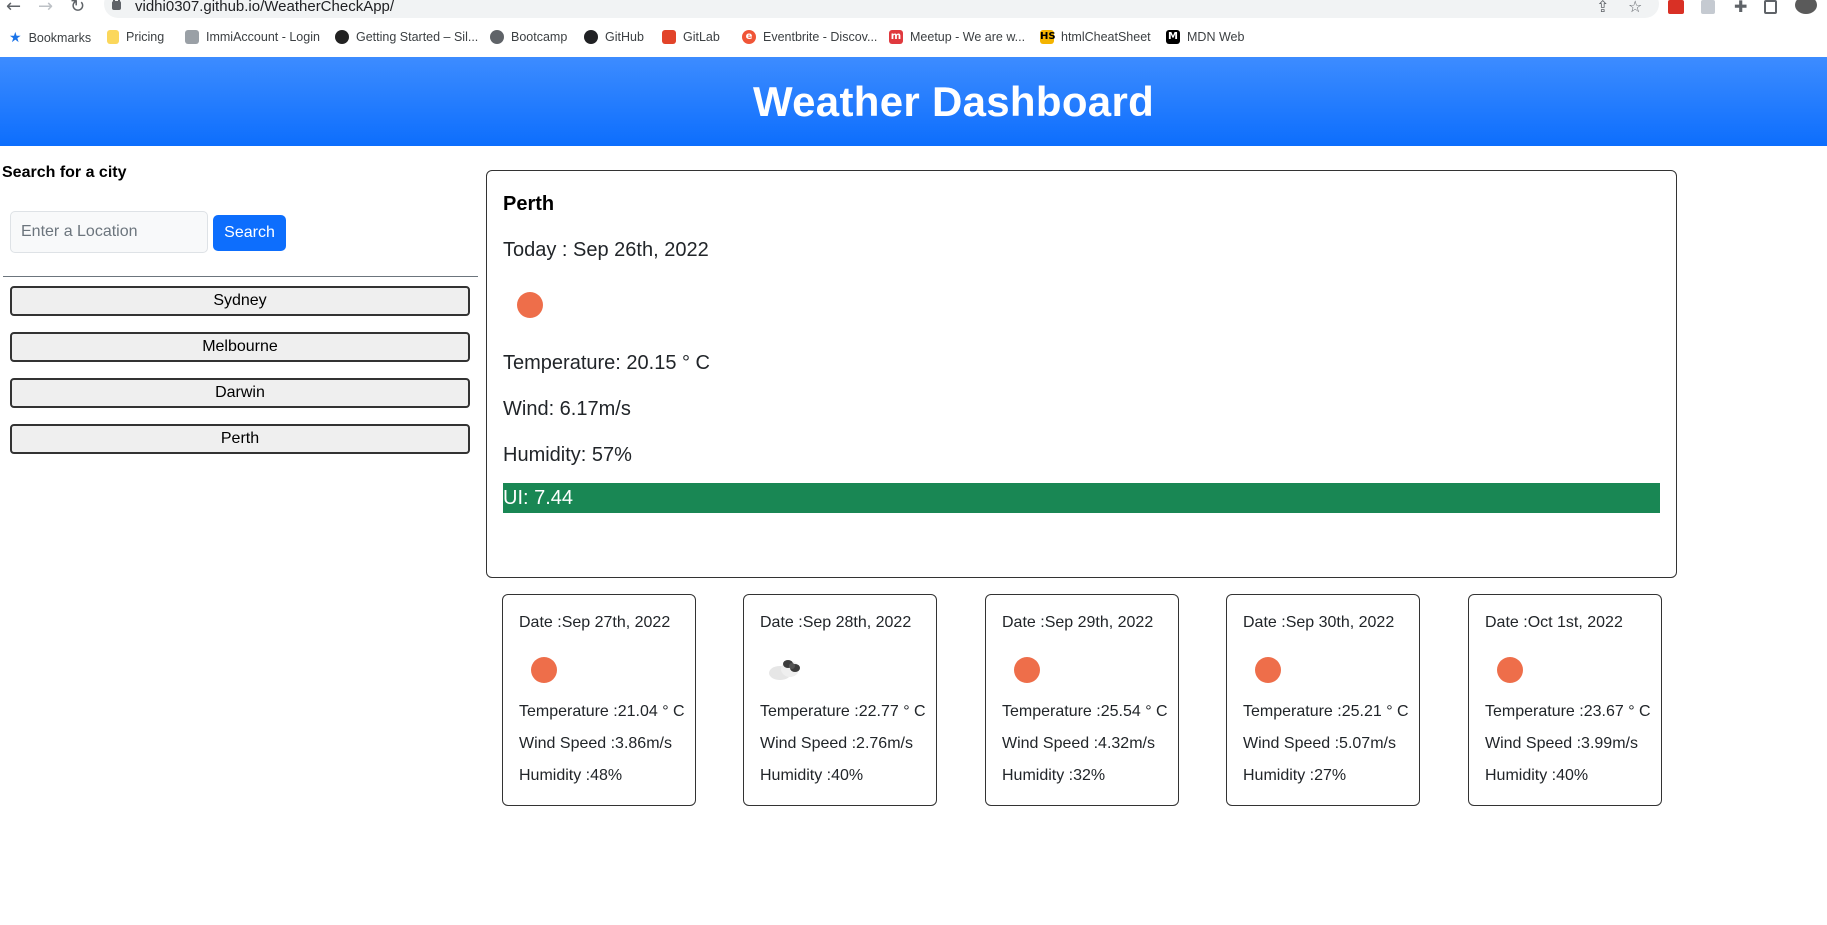 This screenshot has height=925, width=1827. What do you see at coordinates (749, 37) in the screenshot?
I see `eventbrite-icon: e` at bounding box center [749, 37].